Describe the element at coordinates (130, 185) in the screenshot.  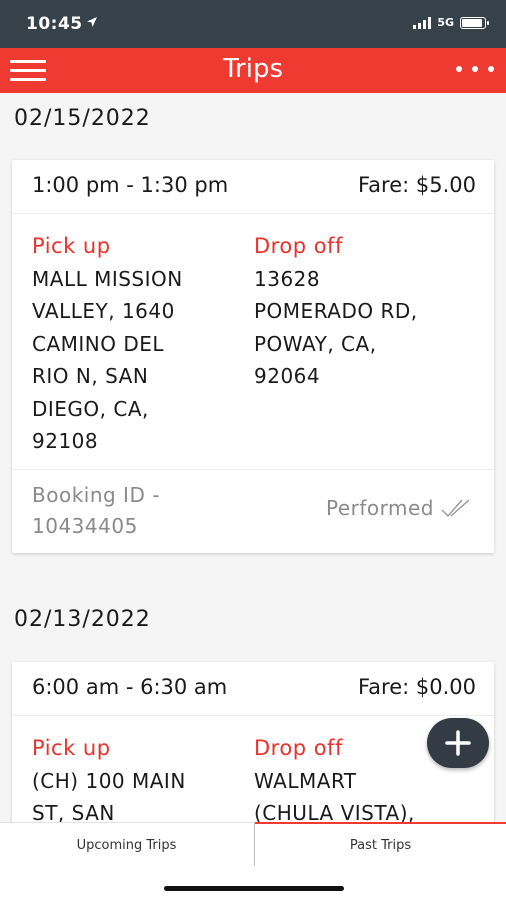
I see `trip-time: 1:00 pm - 1:30 pm` at that location.